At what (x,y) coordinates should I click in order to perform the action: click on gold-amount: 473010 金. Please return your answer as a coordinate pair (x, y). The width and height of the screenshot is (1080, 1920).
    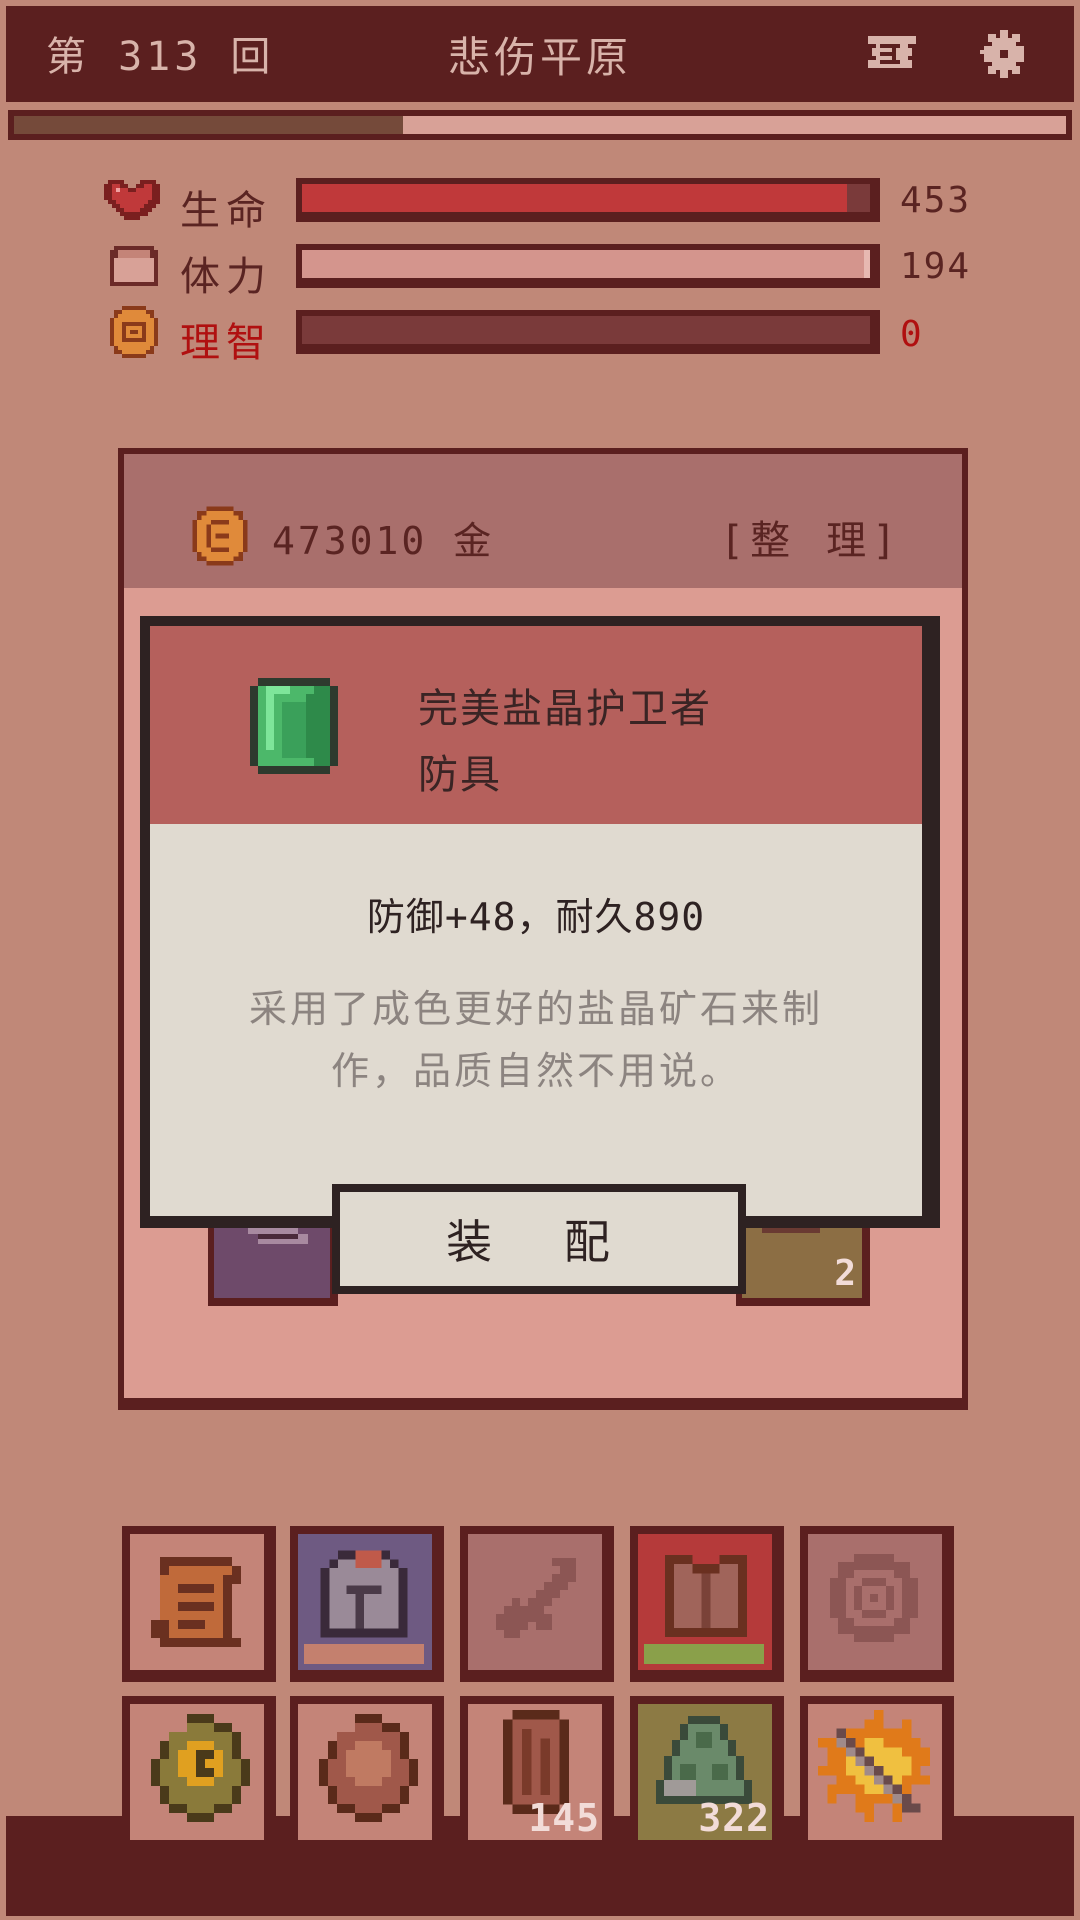
    Looking at the image, I should click on (383, 541).